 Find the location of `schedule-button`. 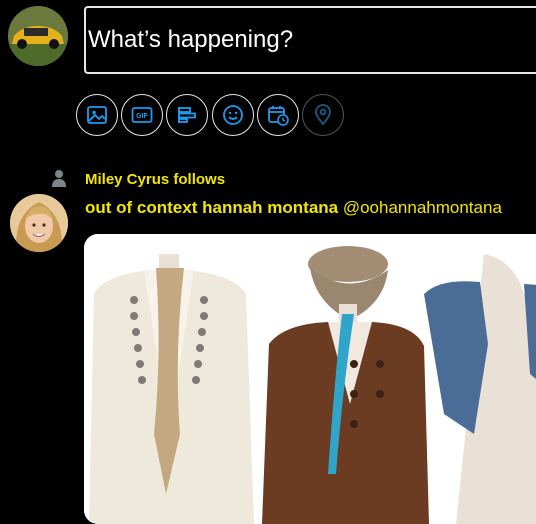

schedule-button is located at coordinates (278, 115).